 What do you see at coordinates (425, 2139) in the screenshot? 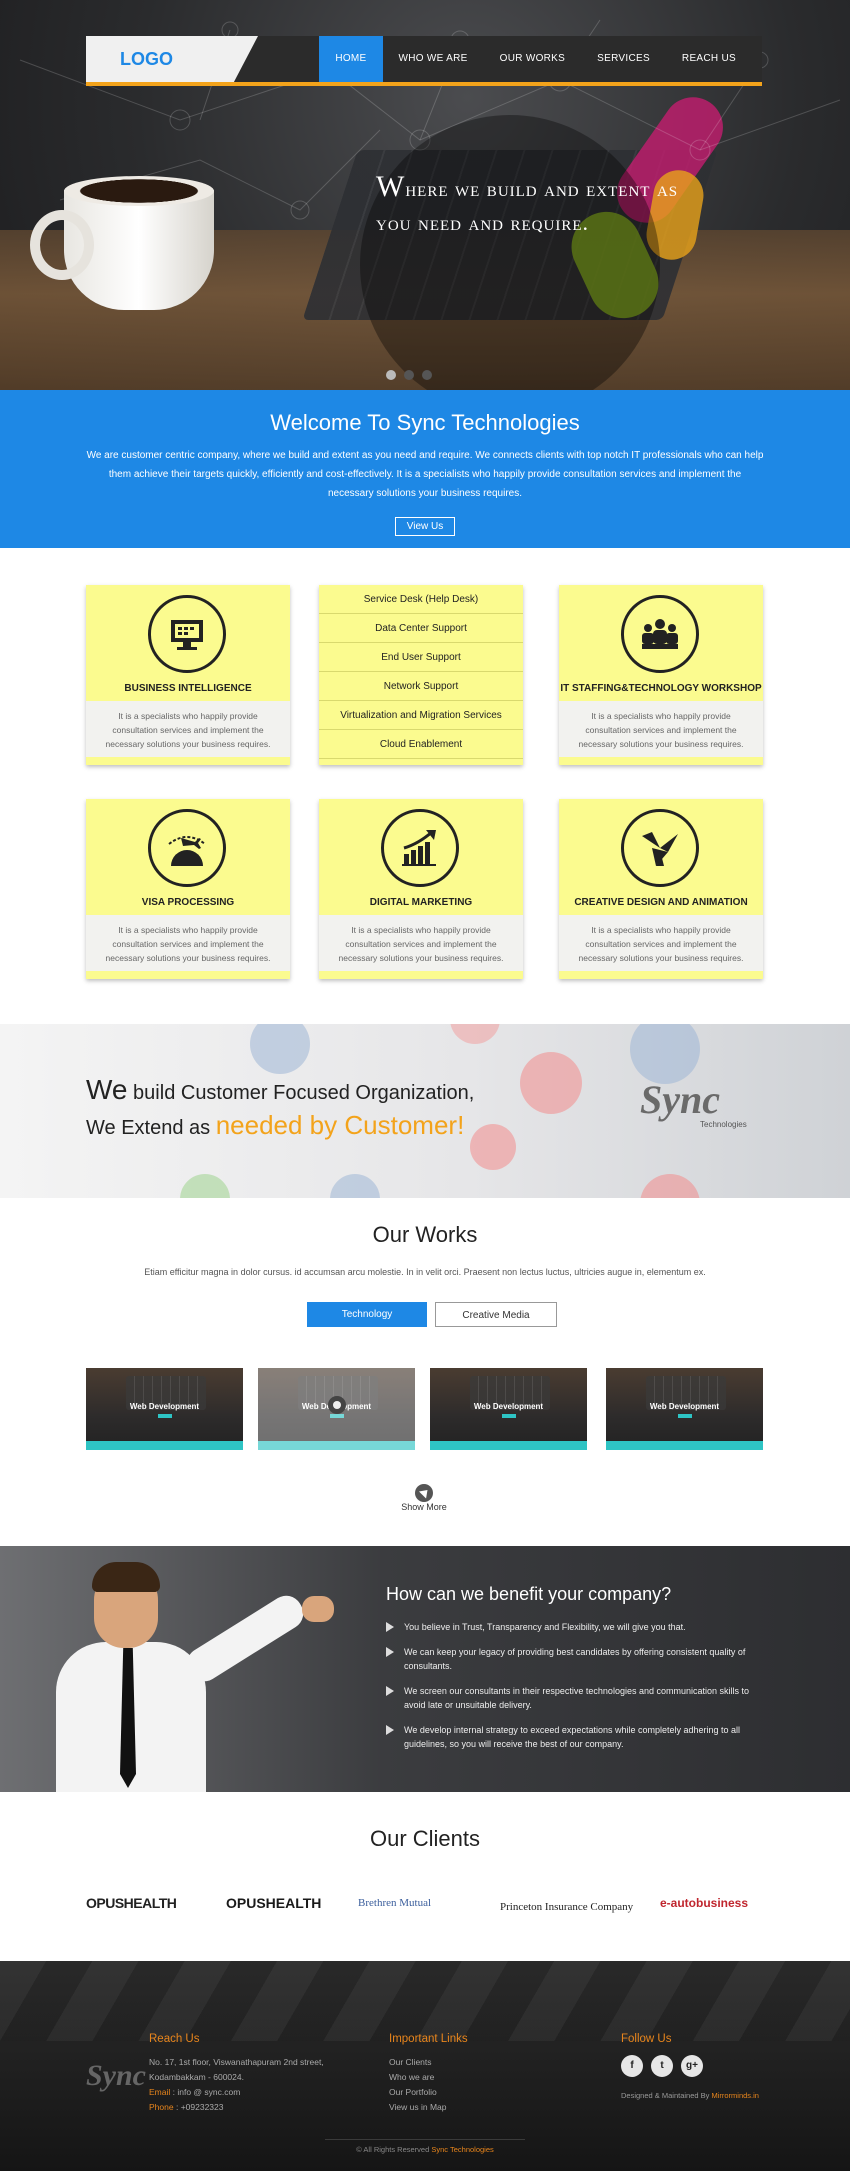
I see `footer-divider` at bounding box center [425, 2139].